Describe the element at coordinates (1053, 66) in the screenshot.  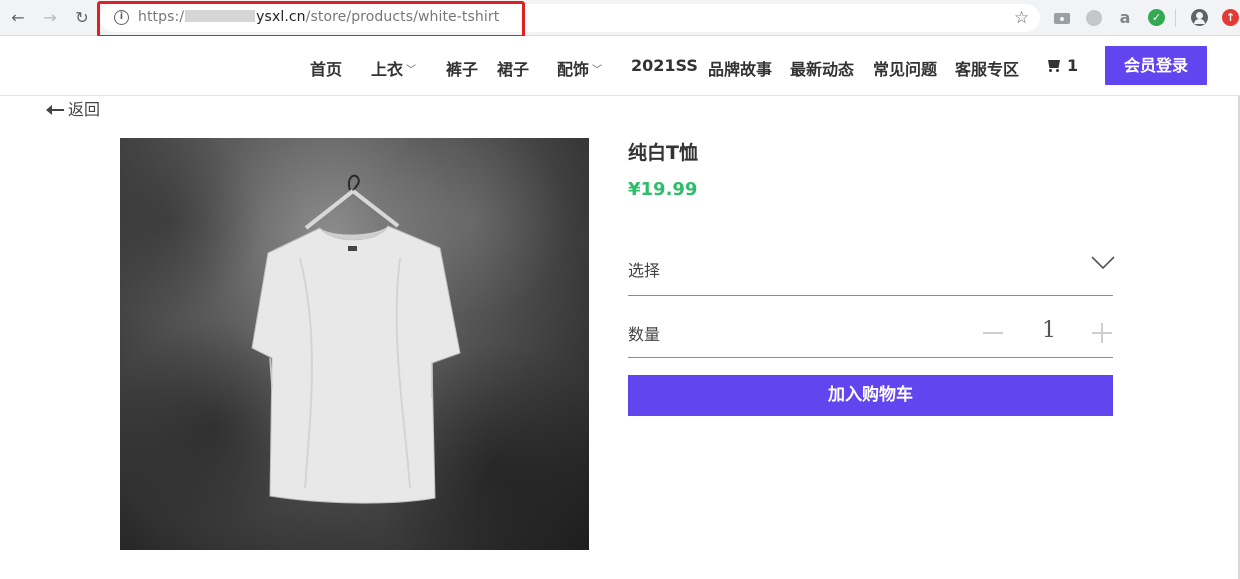
I see `cart-icon` at that location.